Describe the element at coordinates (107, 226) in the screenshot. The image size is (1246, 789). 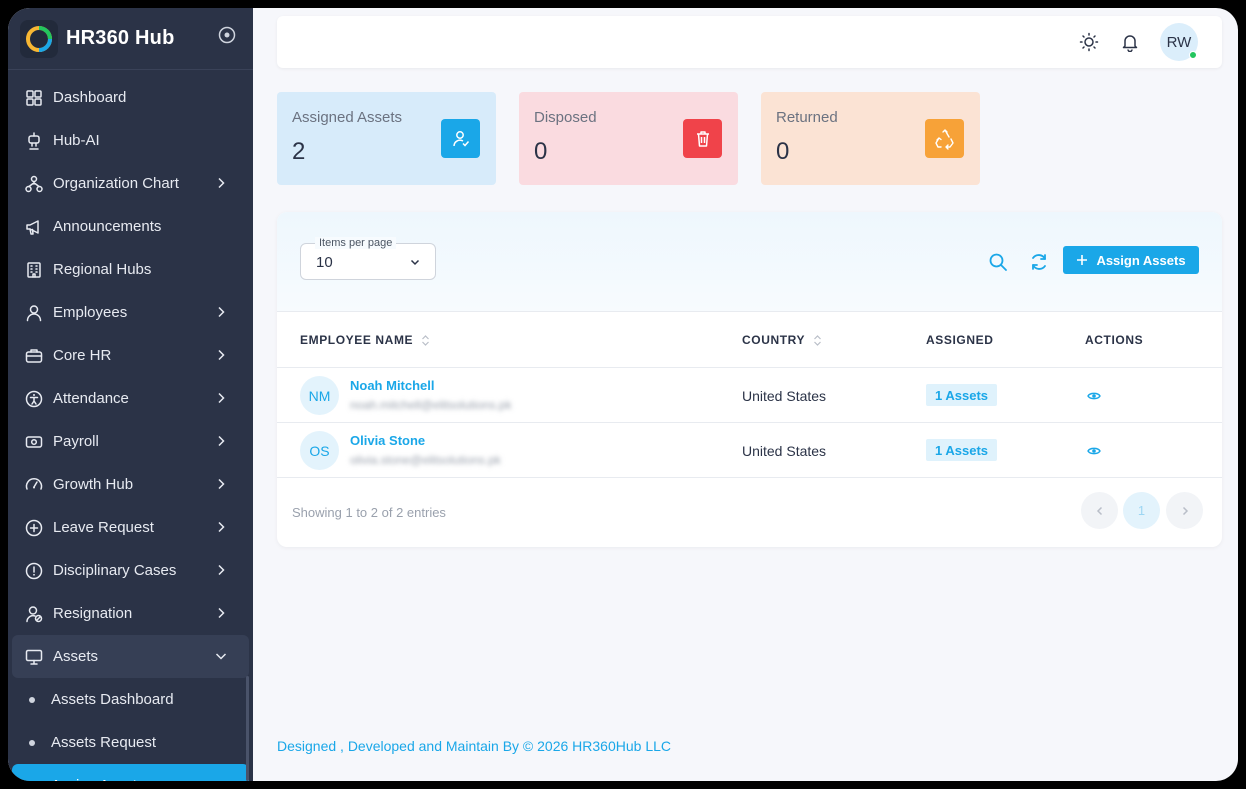
I see `sidebar-item-label: Announcements` at that location.